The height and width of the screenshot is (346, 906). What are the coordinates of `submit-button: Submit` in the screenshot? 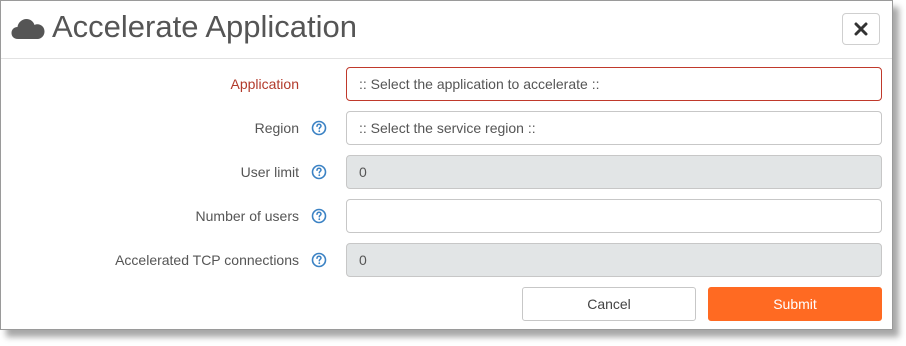 It's located at (795, 304).